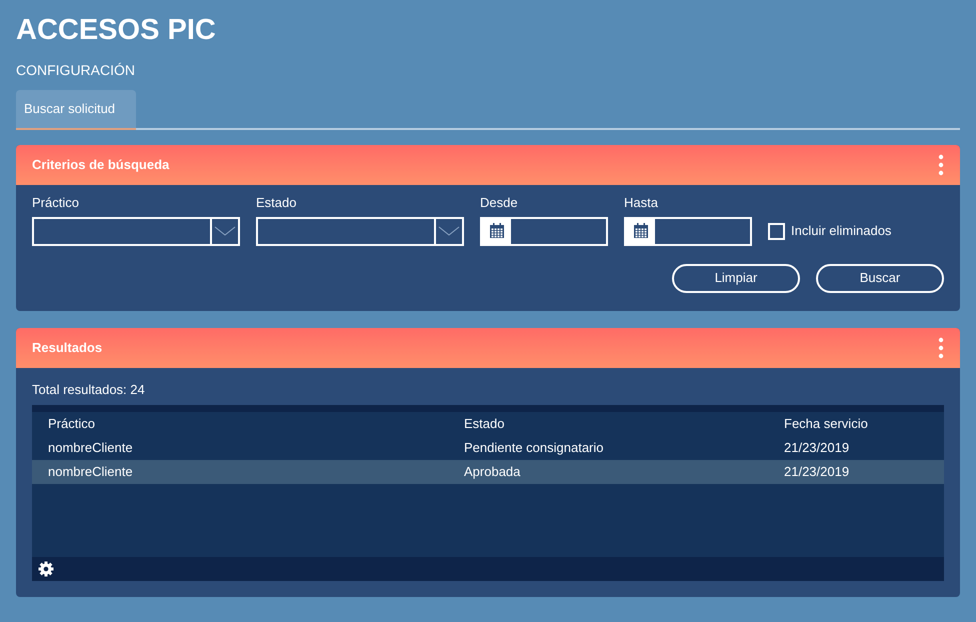 The image size is (976, 622). I want to click on settings-icon, so click(46, 569).